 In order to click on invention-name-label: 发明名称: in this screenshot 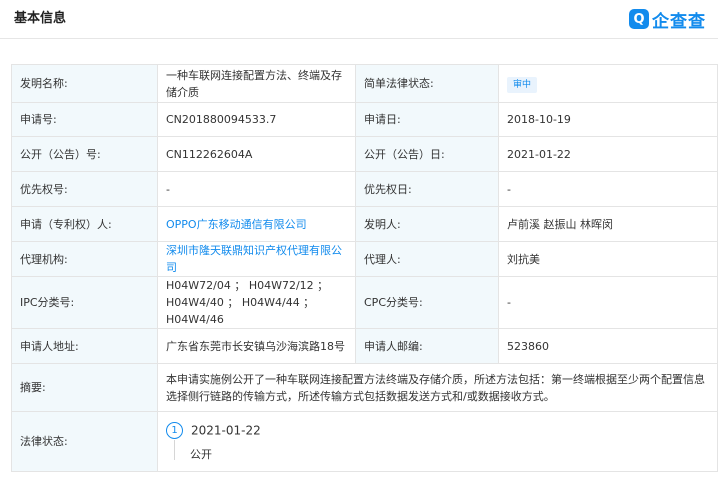, I will do `click(84, 83)`.